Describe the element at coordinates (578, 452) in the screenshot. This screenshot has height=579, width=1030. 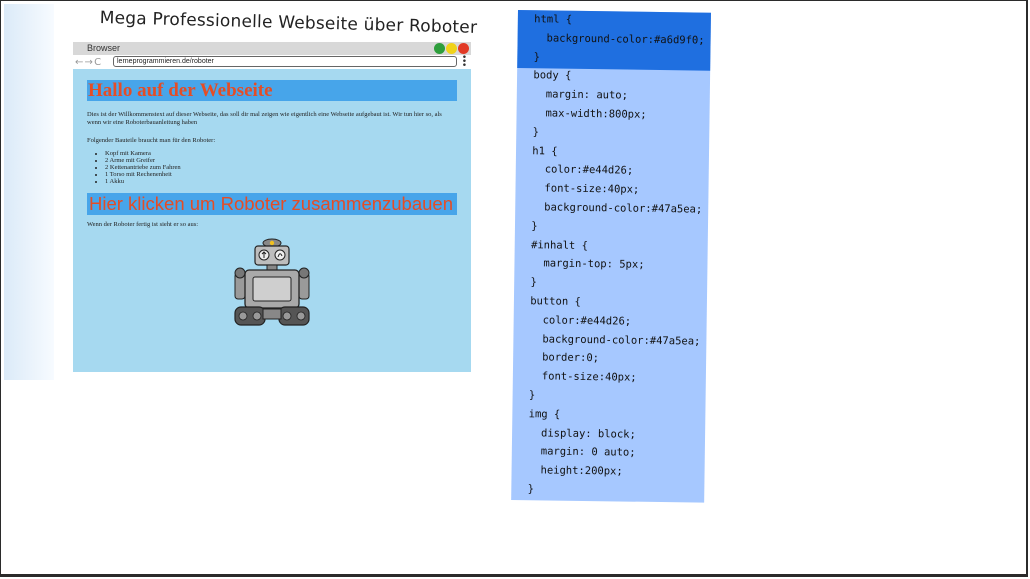
I see `code-line: margin: 0 auto;` at that location.